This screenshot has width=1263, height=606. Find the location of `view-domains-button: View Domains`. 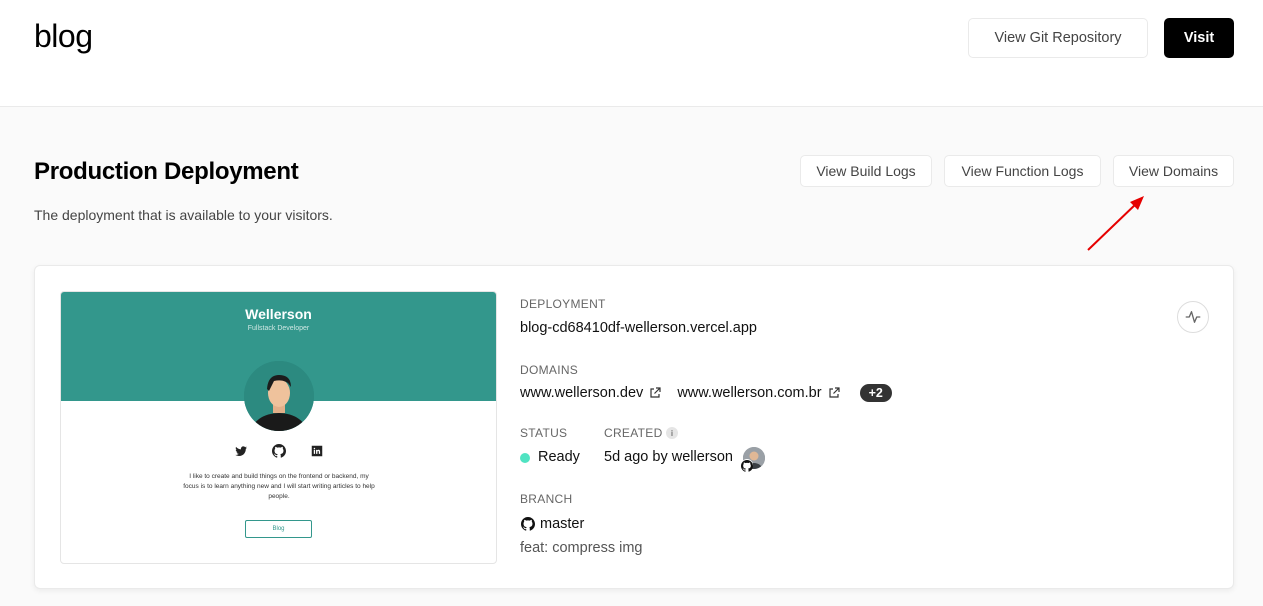

view-domains-button: View Domains is located at coordinates (1173, 171).